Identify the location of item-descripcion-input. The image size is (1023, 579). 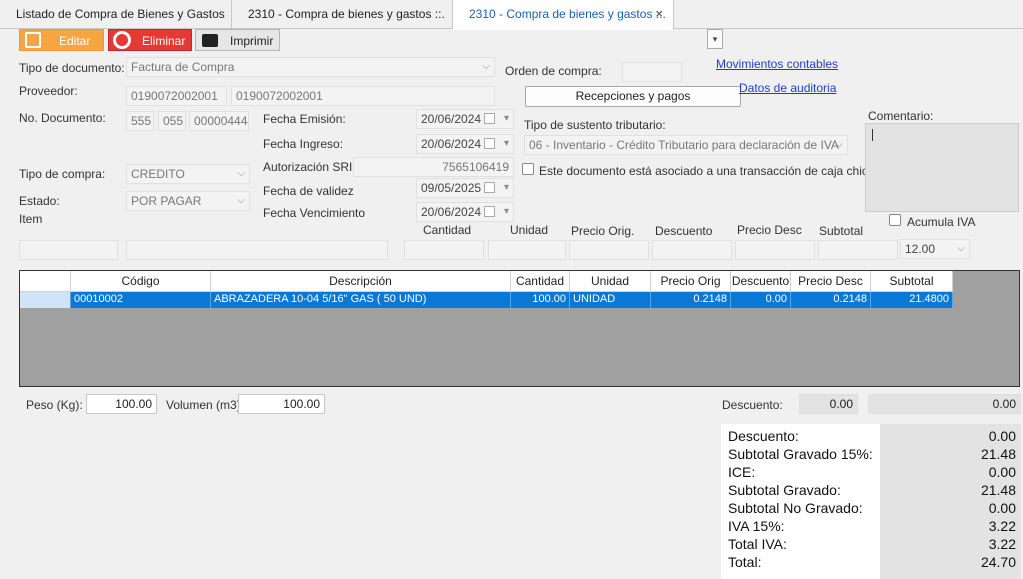
(257, 250).